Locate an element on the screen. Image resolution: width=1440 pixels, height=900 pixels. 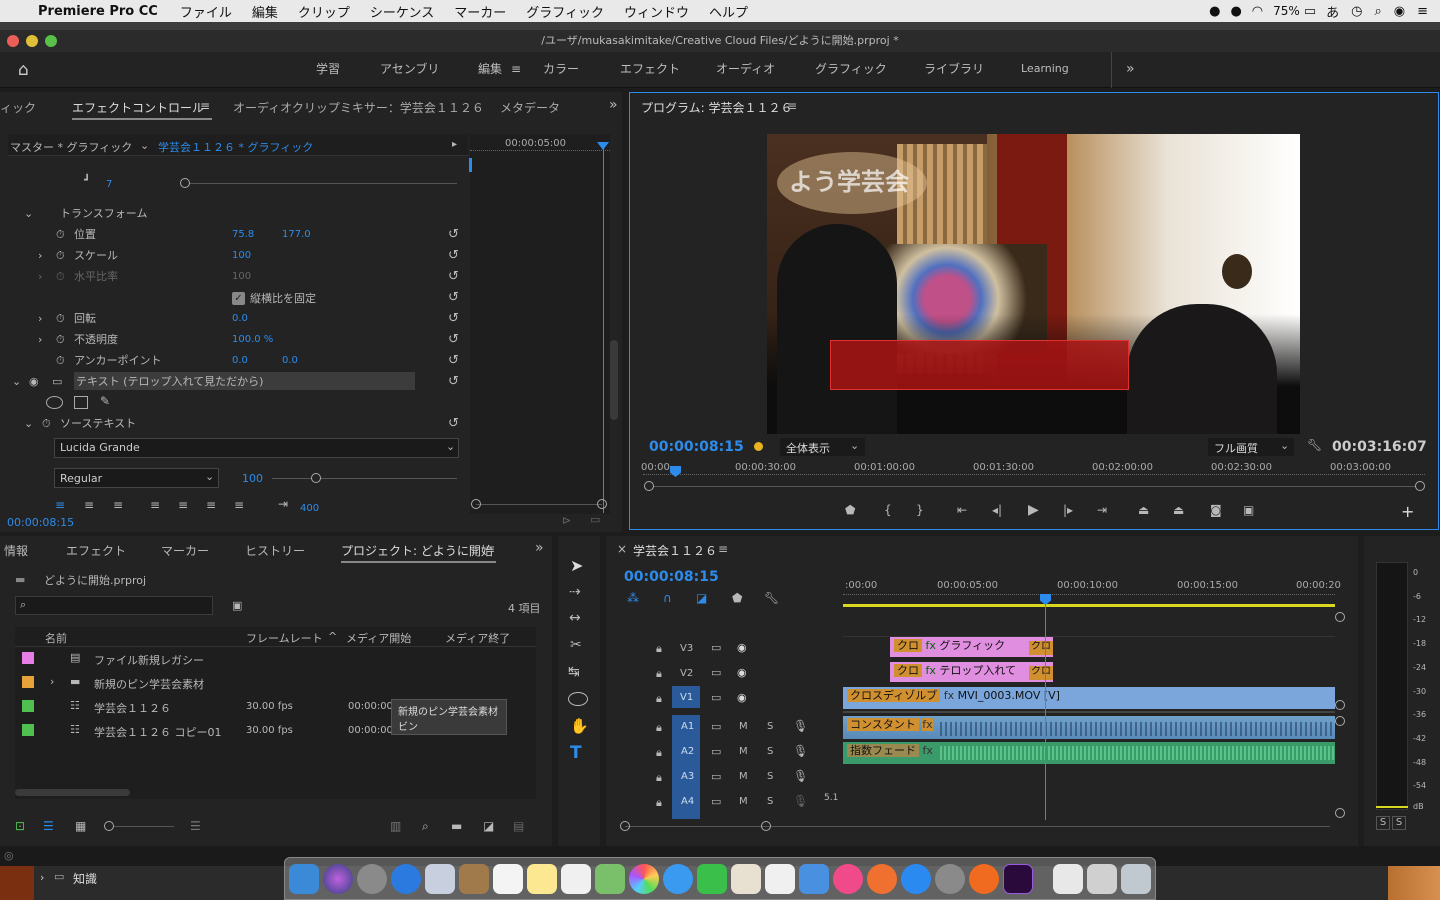
font-size-value: 100 is located at coordinates (252, 478).